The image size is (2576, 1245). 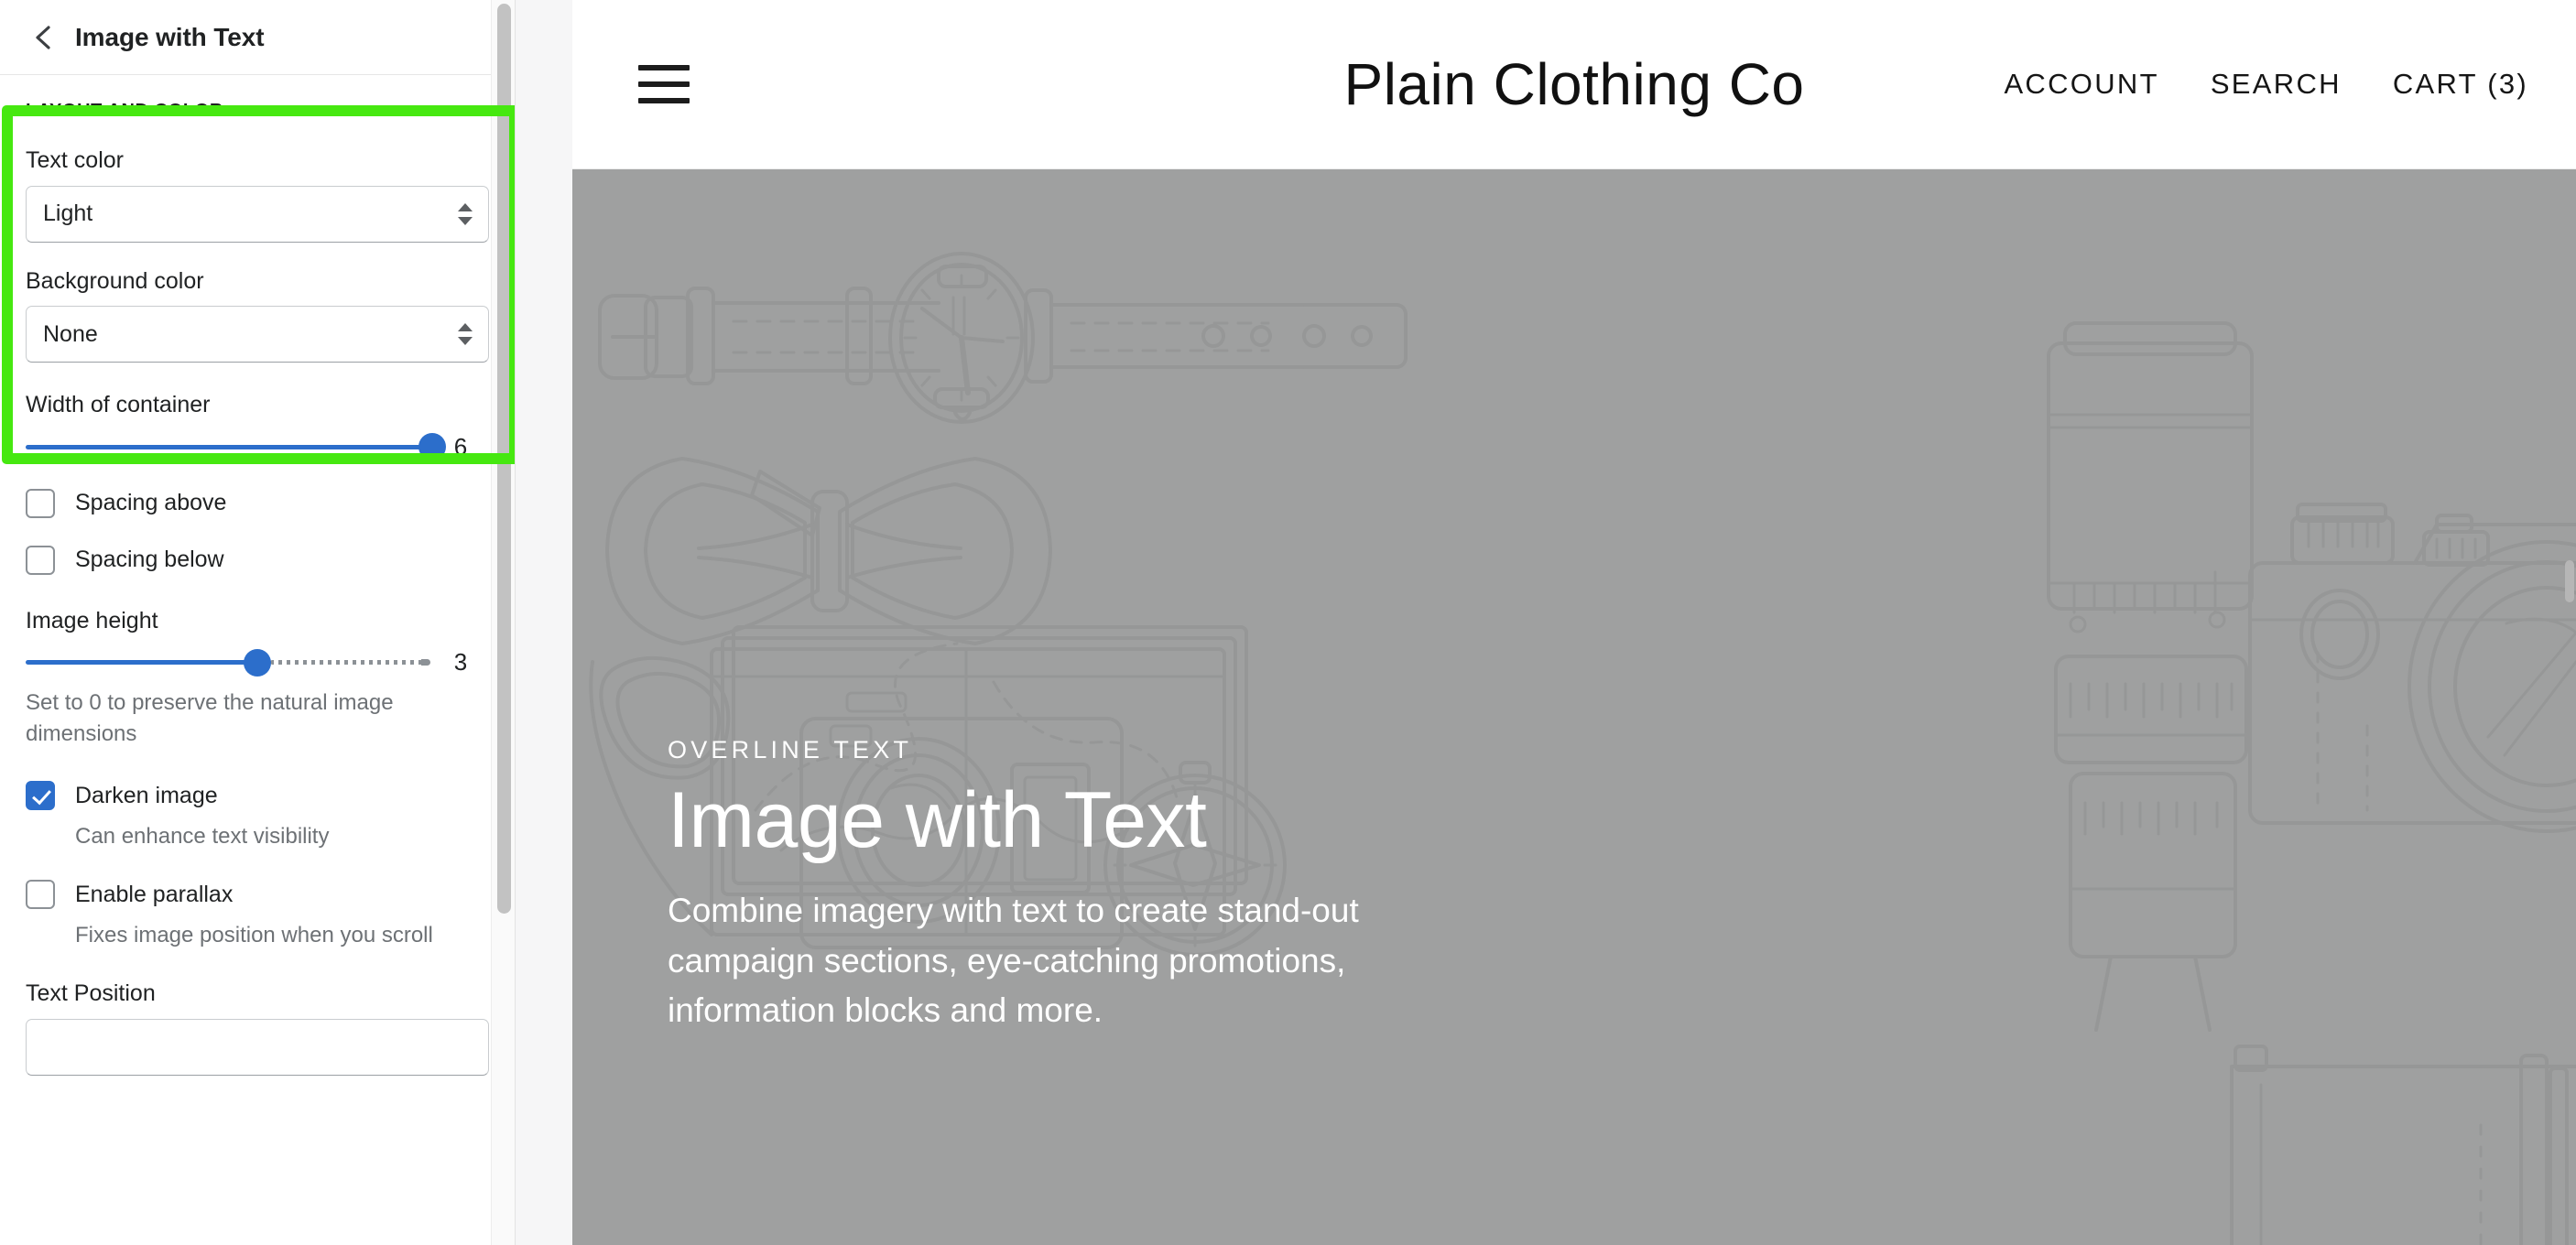 I want to click on enable-parallax-label: Enable parallax, so click(x=154, y=894).